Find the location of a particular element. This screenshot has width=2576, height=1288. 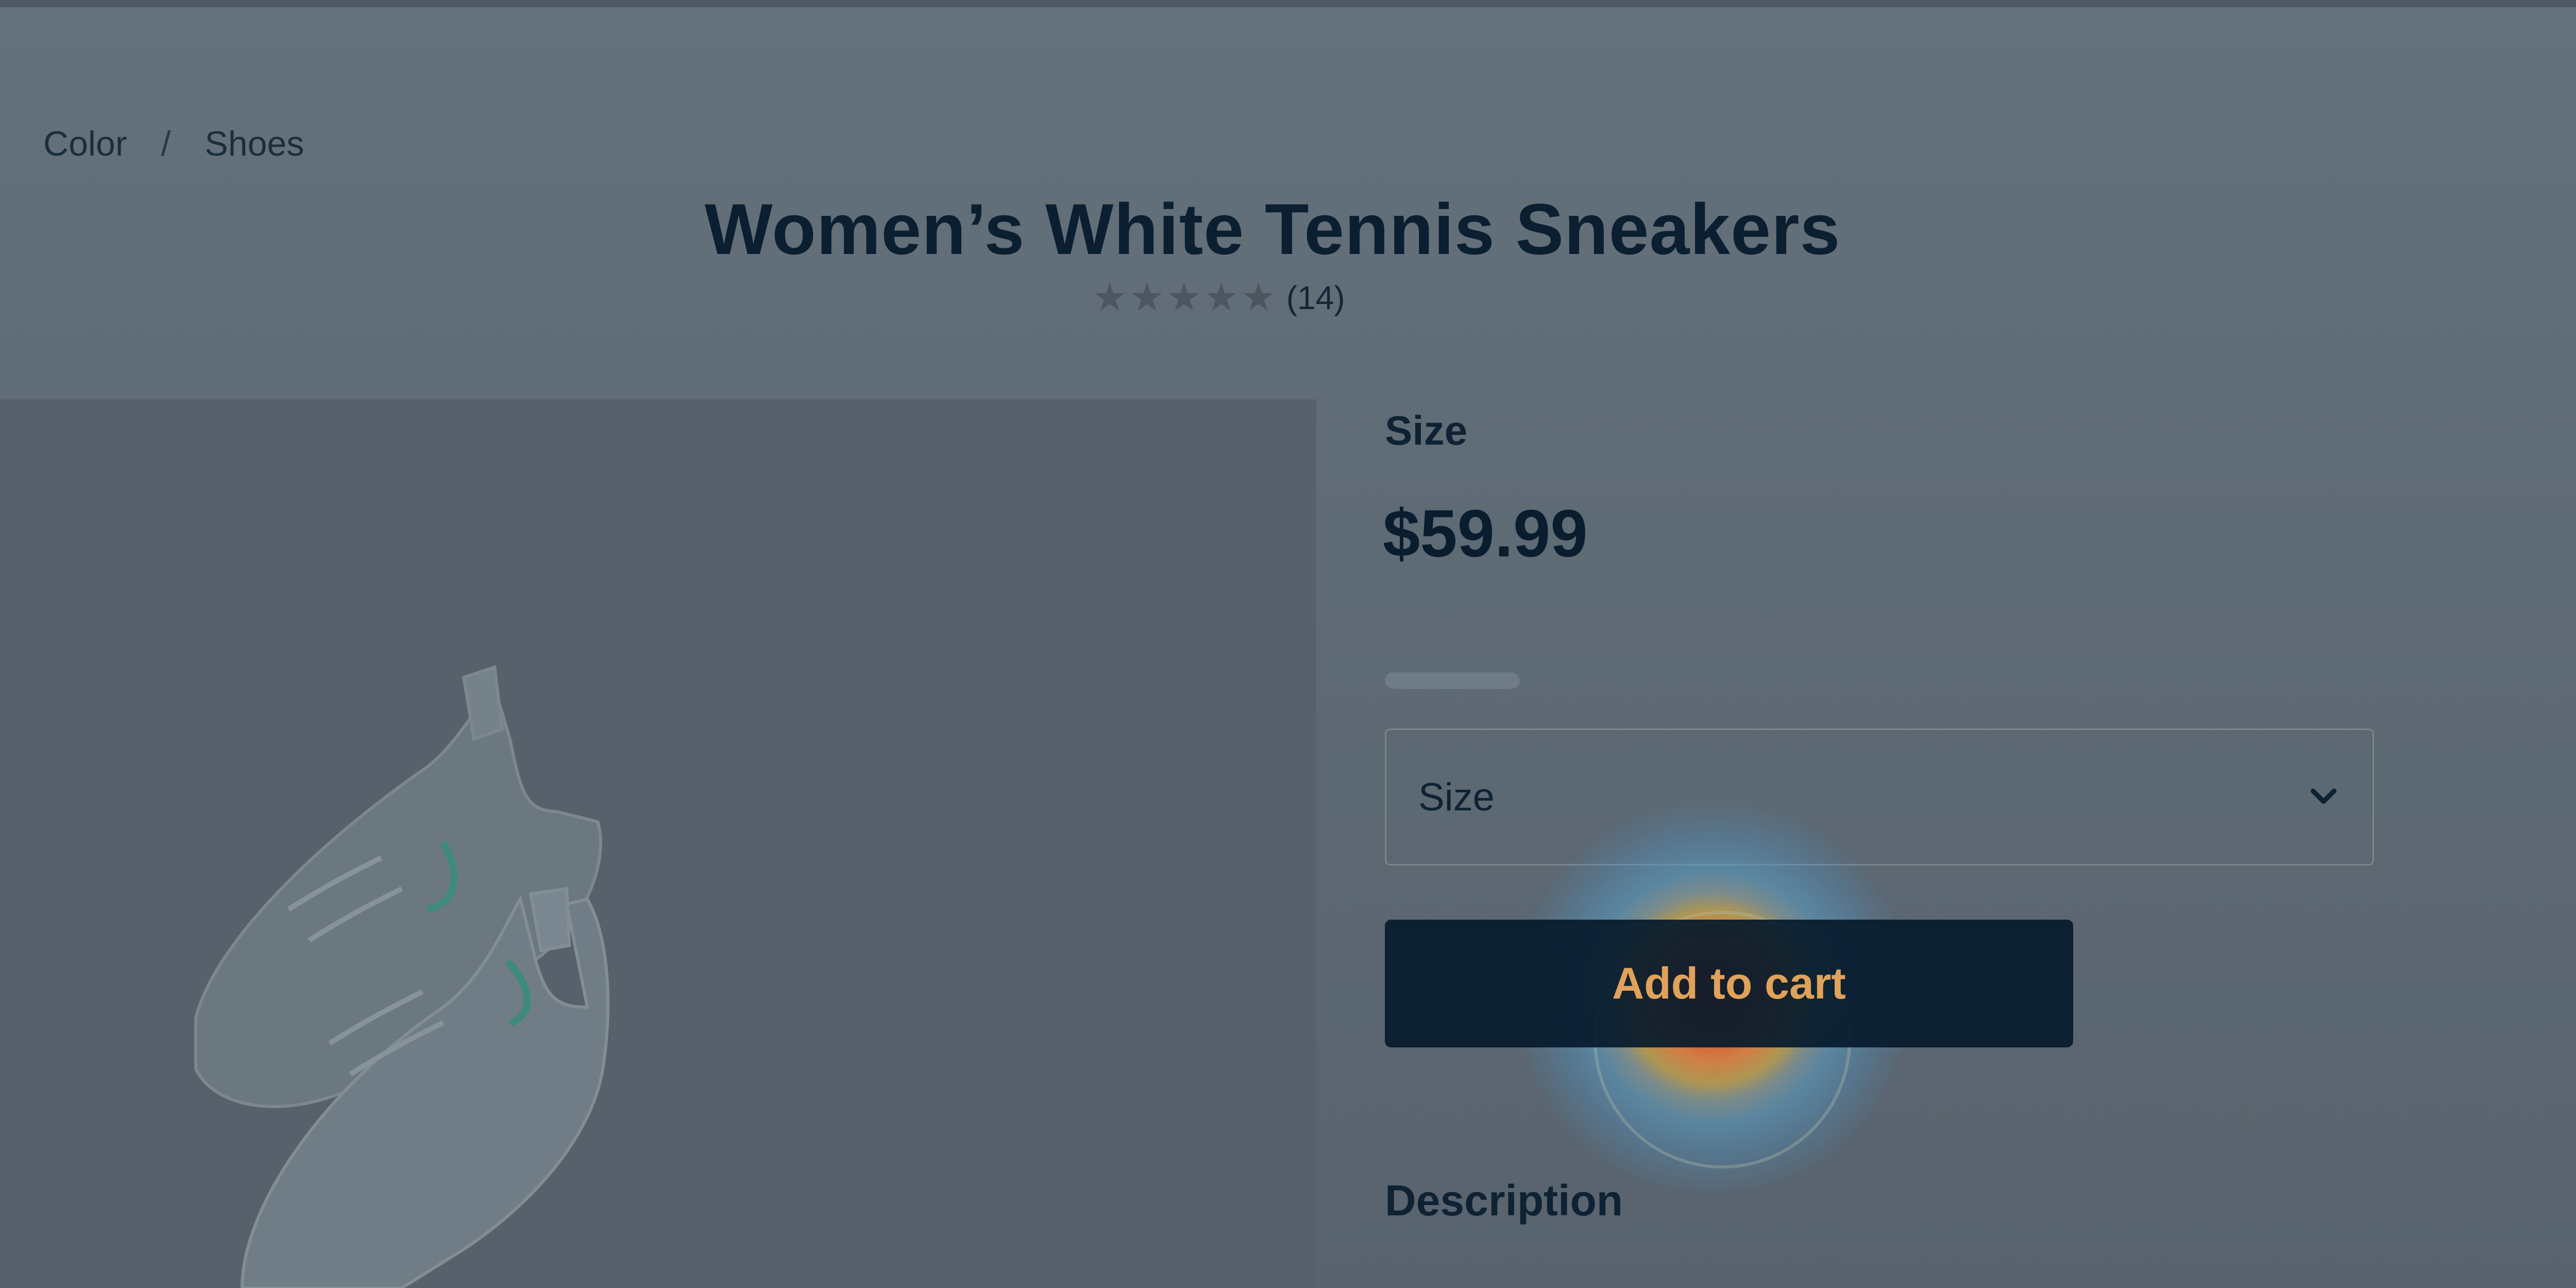

size-heading: Size is located at coordinates (1426, 430).